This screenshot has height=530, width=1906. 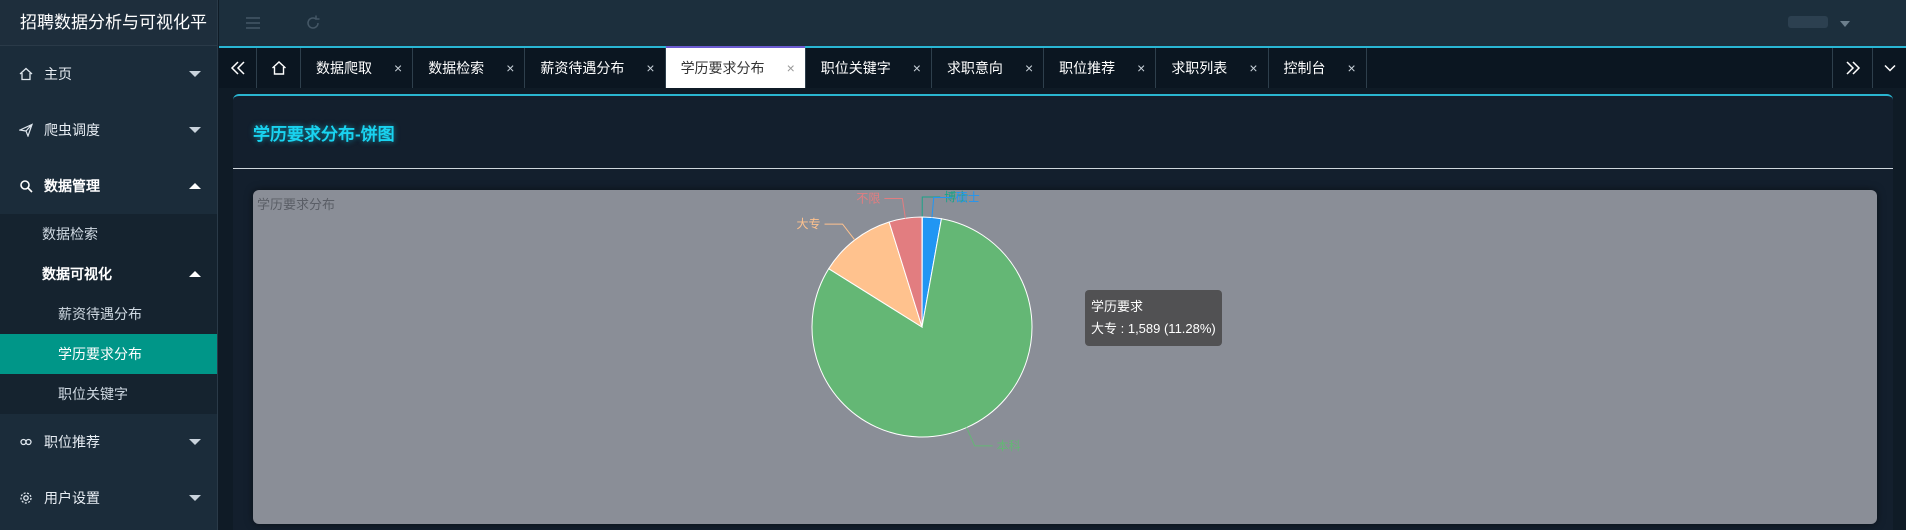 I want to click on tab-label: 职位关键字, so click(x=855, y=68).